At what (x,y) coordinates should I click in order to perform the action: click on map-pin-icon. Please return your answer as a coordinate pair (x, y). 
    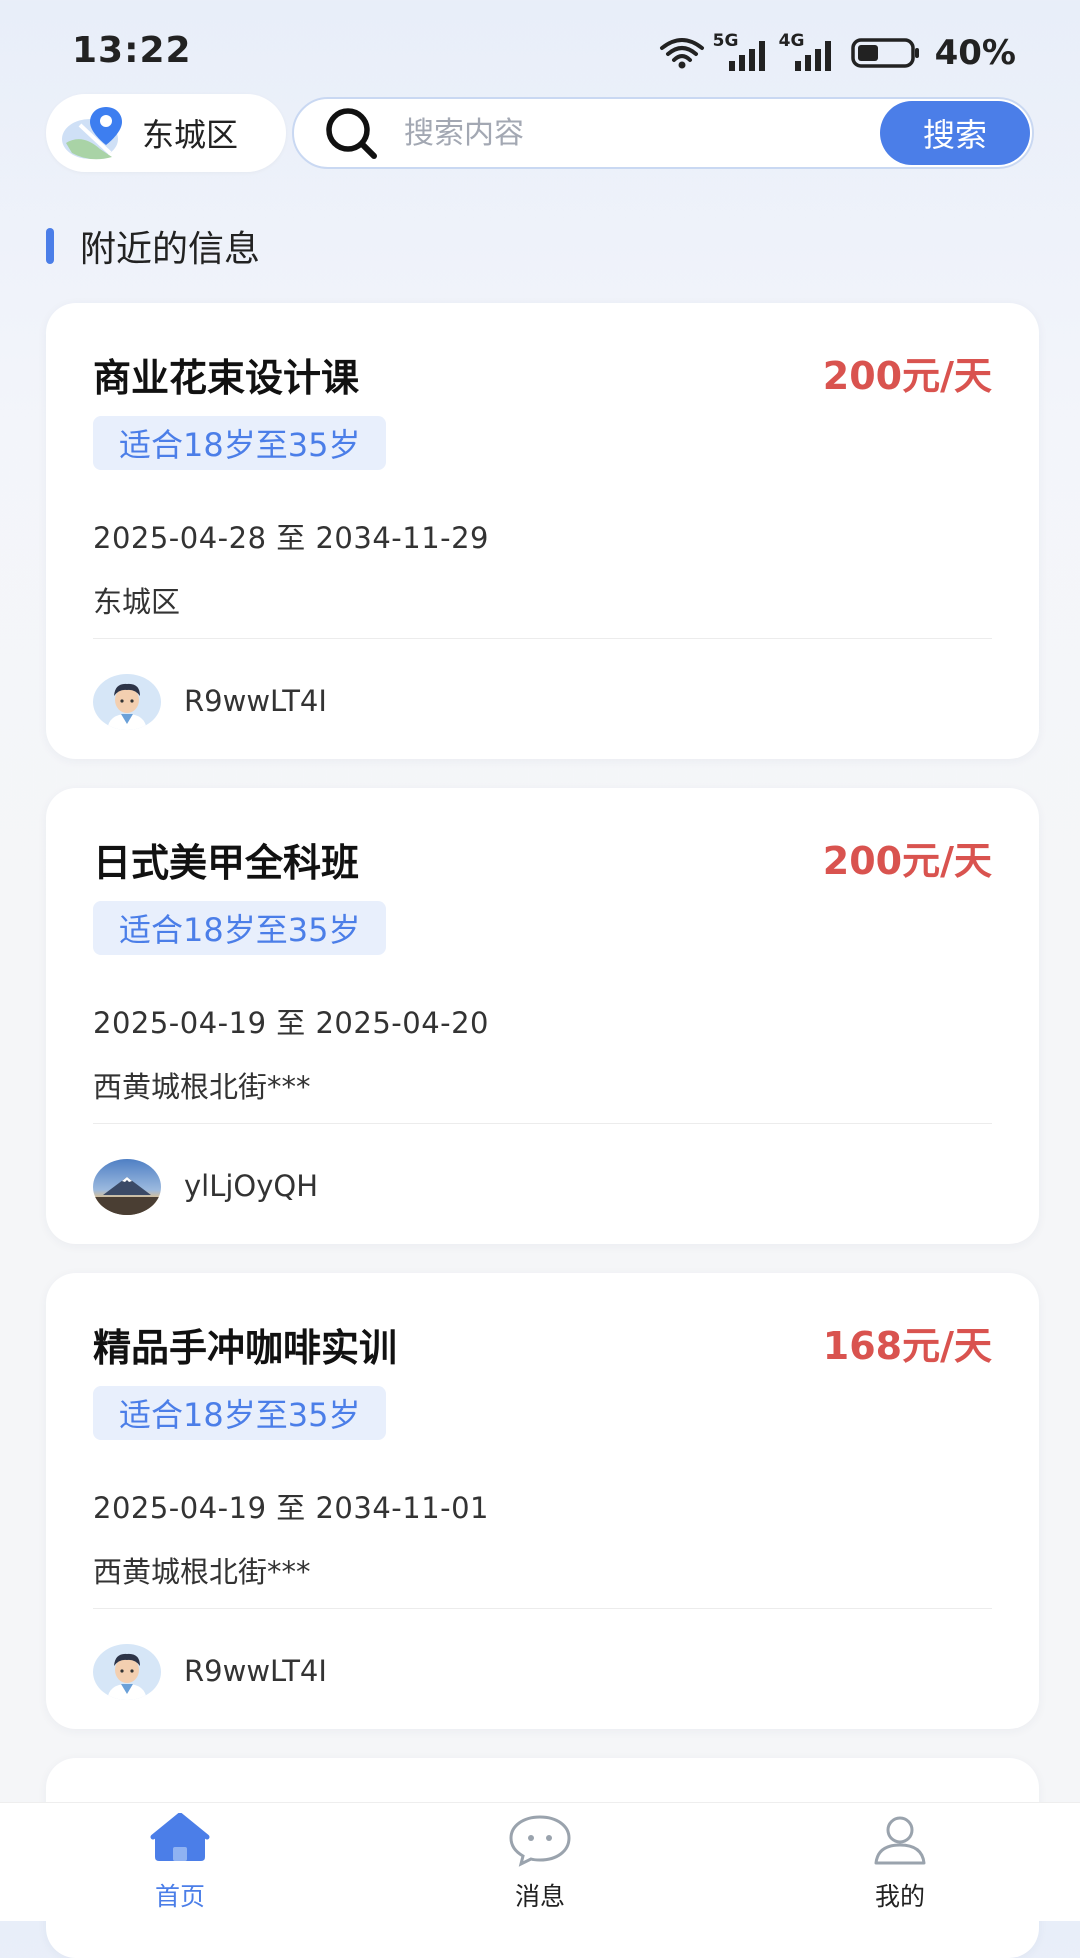
    Looking at the image, I should click on (92, 133).